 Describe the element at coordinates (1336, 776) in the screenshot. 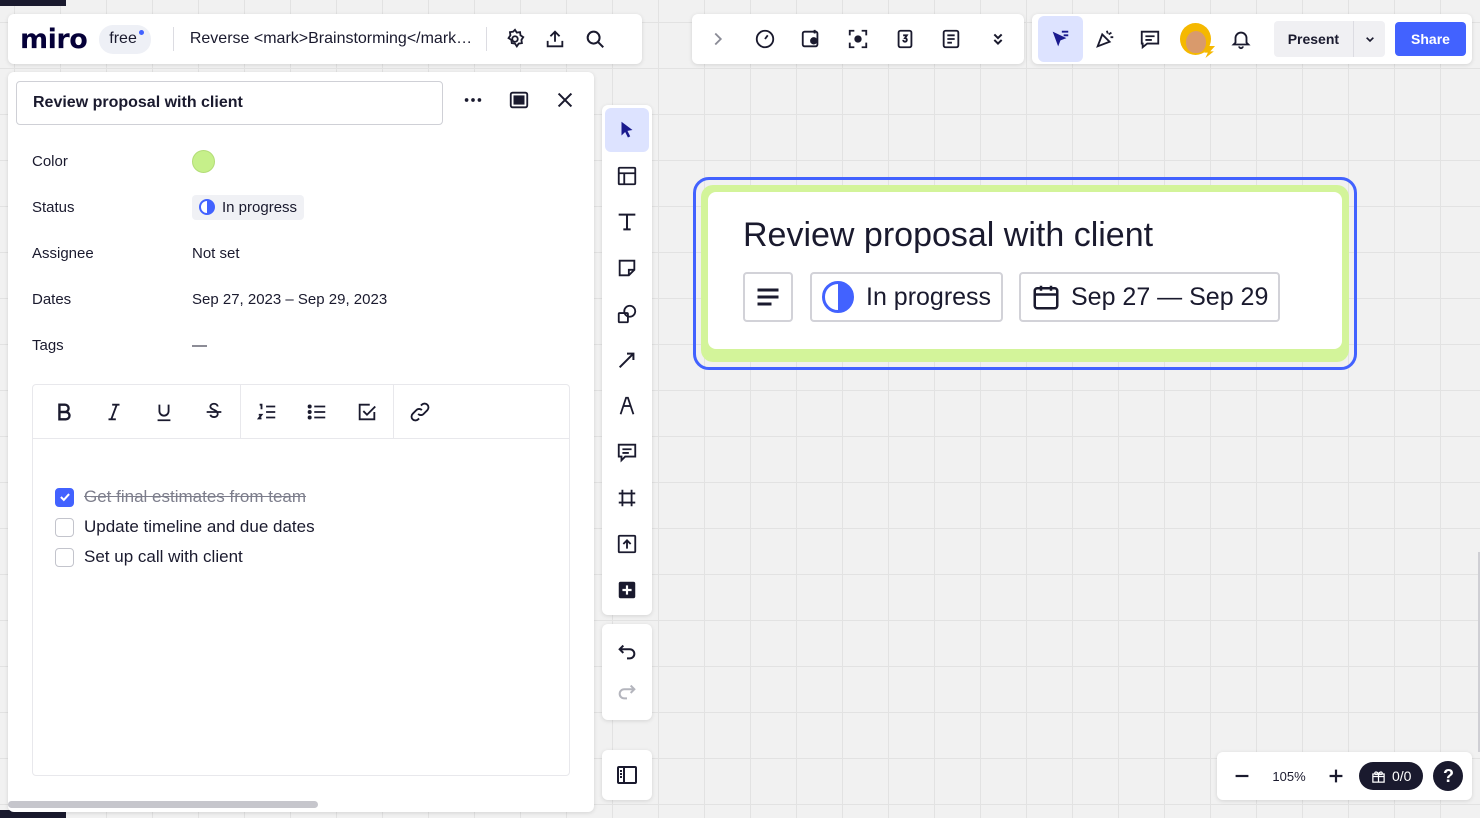

I see `zoom-in-plus-icon` at that location.